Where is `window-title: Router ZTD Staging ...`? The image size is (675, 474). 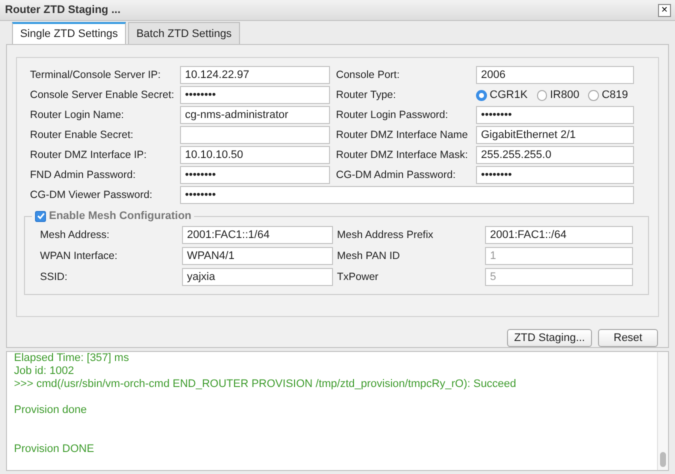
window-title: Router ZTD Staging ... is located at coordinates (62, 10).